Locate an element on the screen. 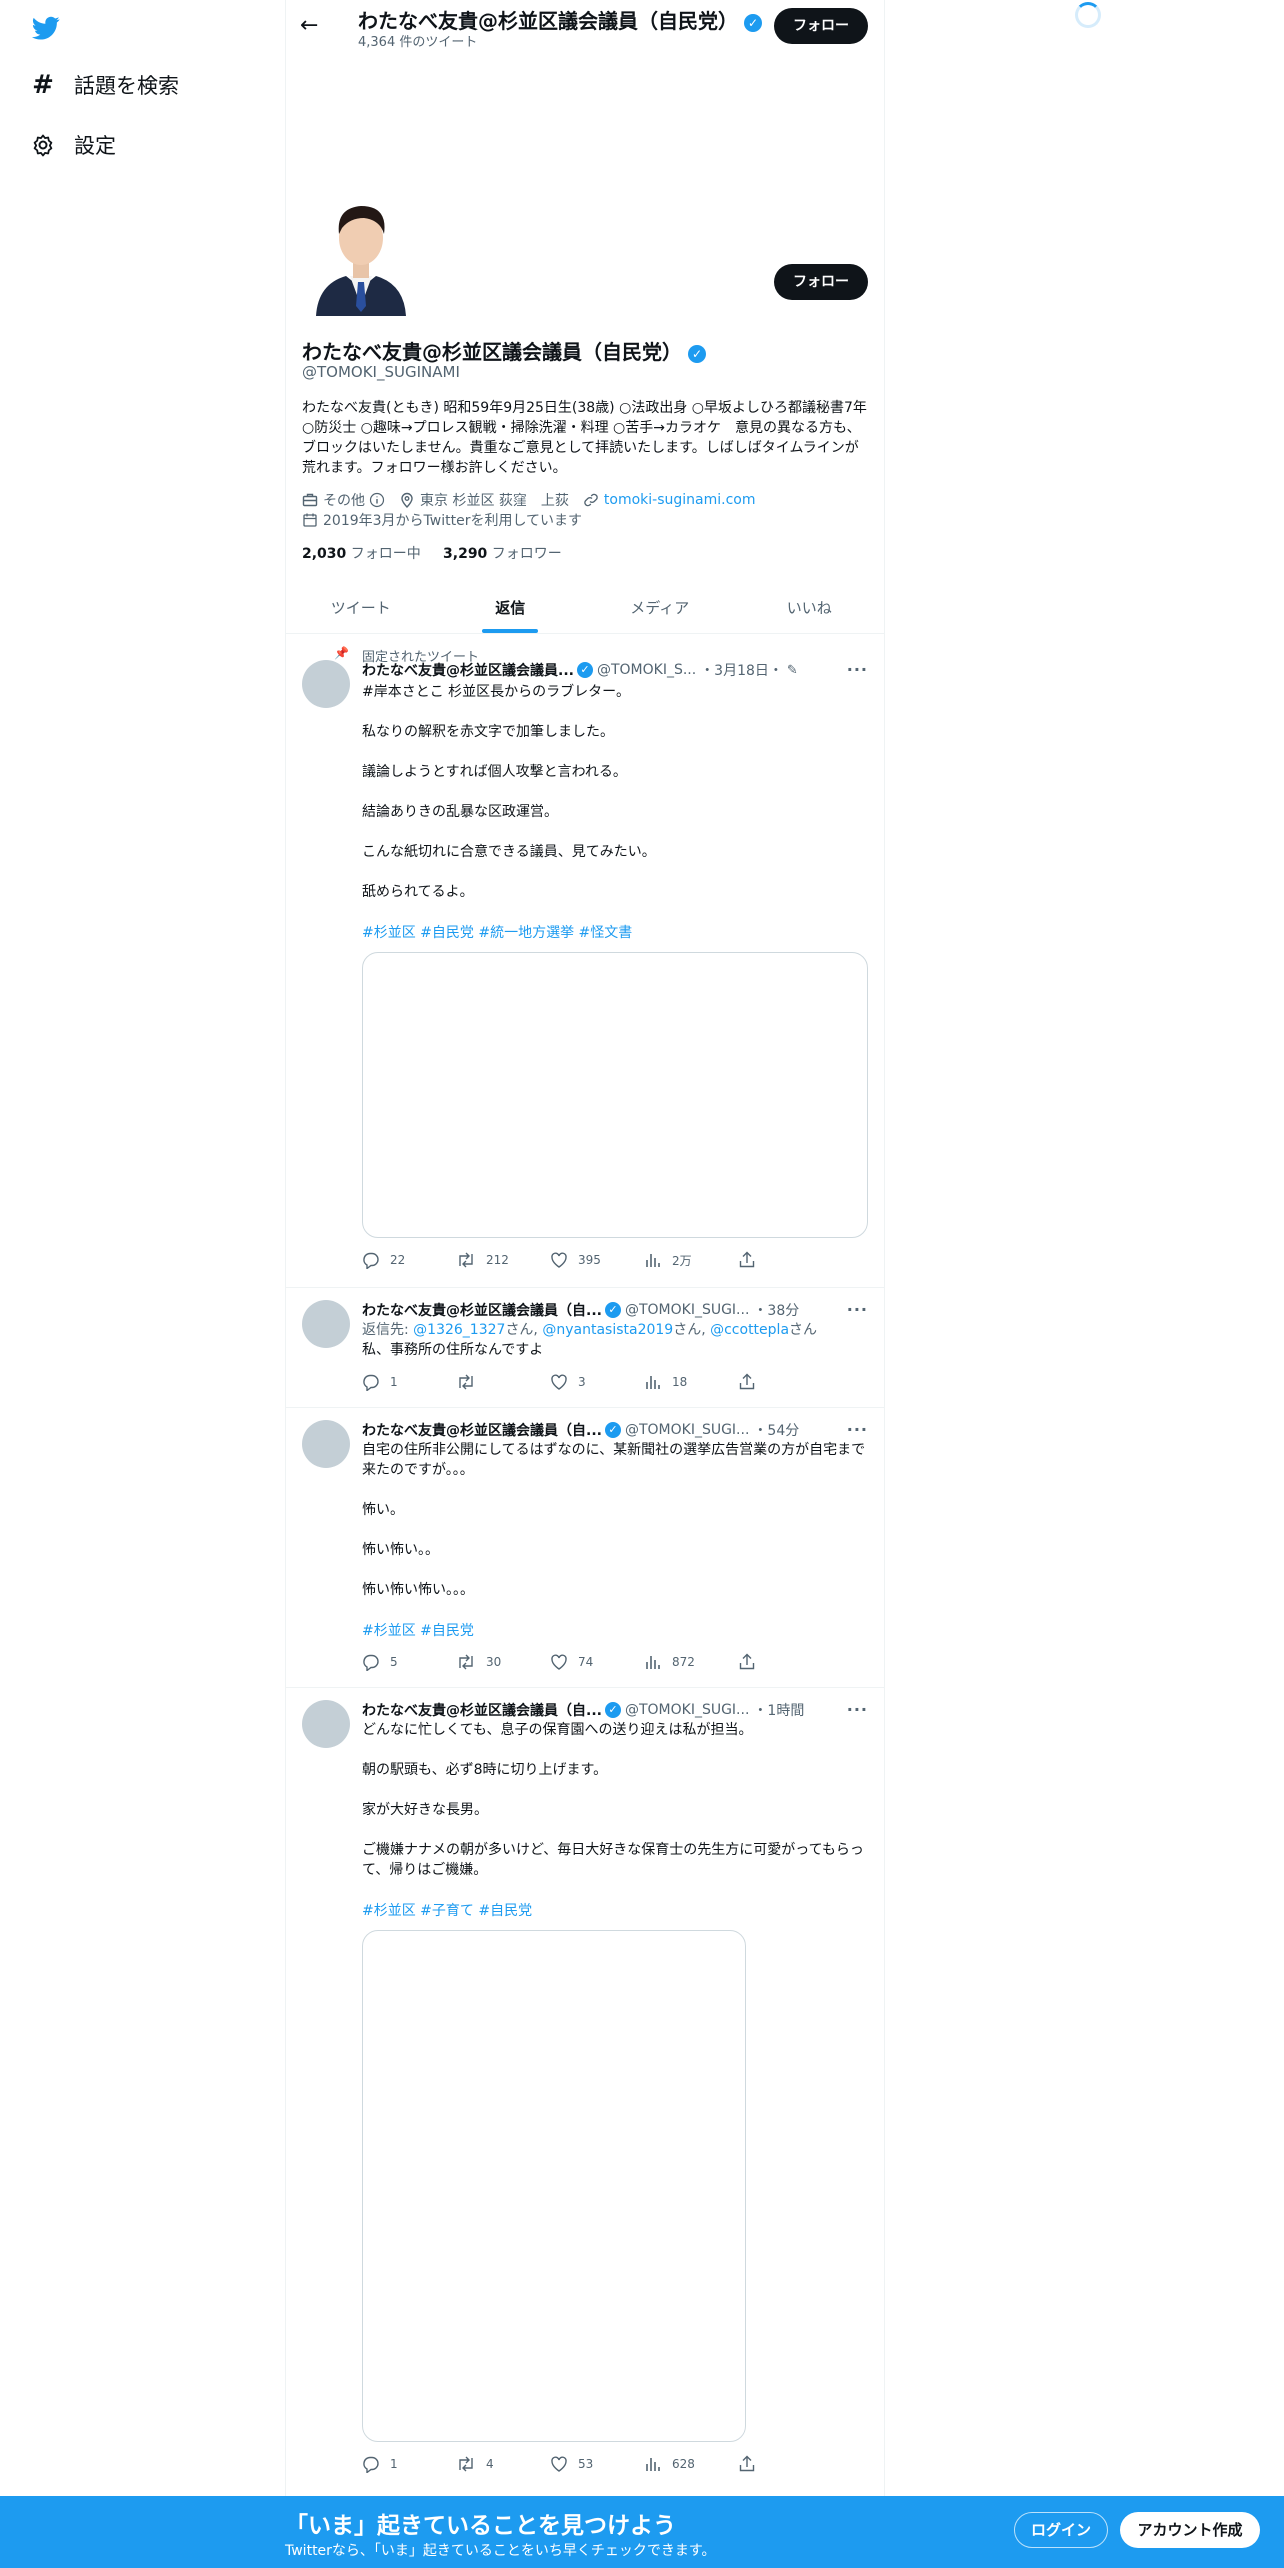 The height and width of the screenshot is (2568, 1284). profile-meta: その他 東京 杉並区 荻窪 上荻 tomoki-suginami.com is located at coordinates (529, 500).